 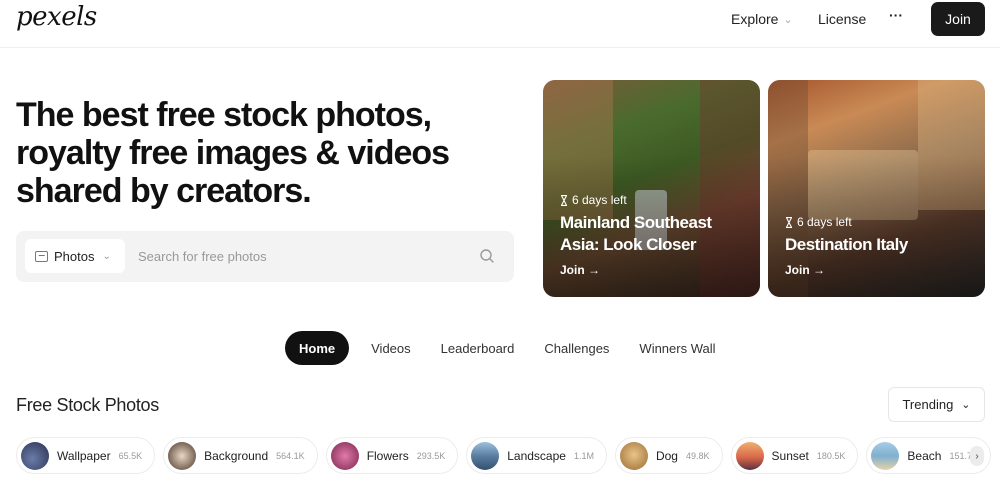 I want to click on challenge-title: Mainland Southeast Asia: Look Closer, so click(x=636, y=233).